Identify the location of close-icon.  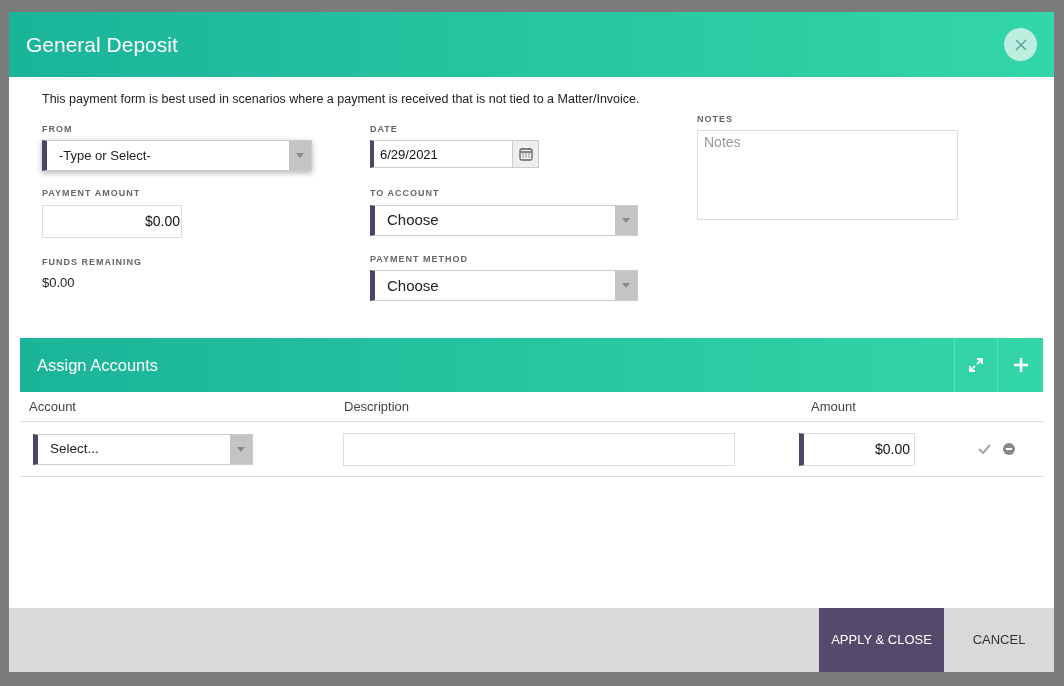
(1020, 44).